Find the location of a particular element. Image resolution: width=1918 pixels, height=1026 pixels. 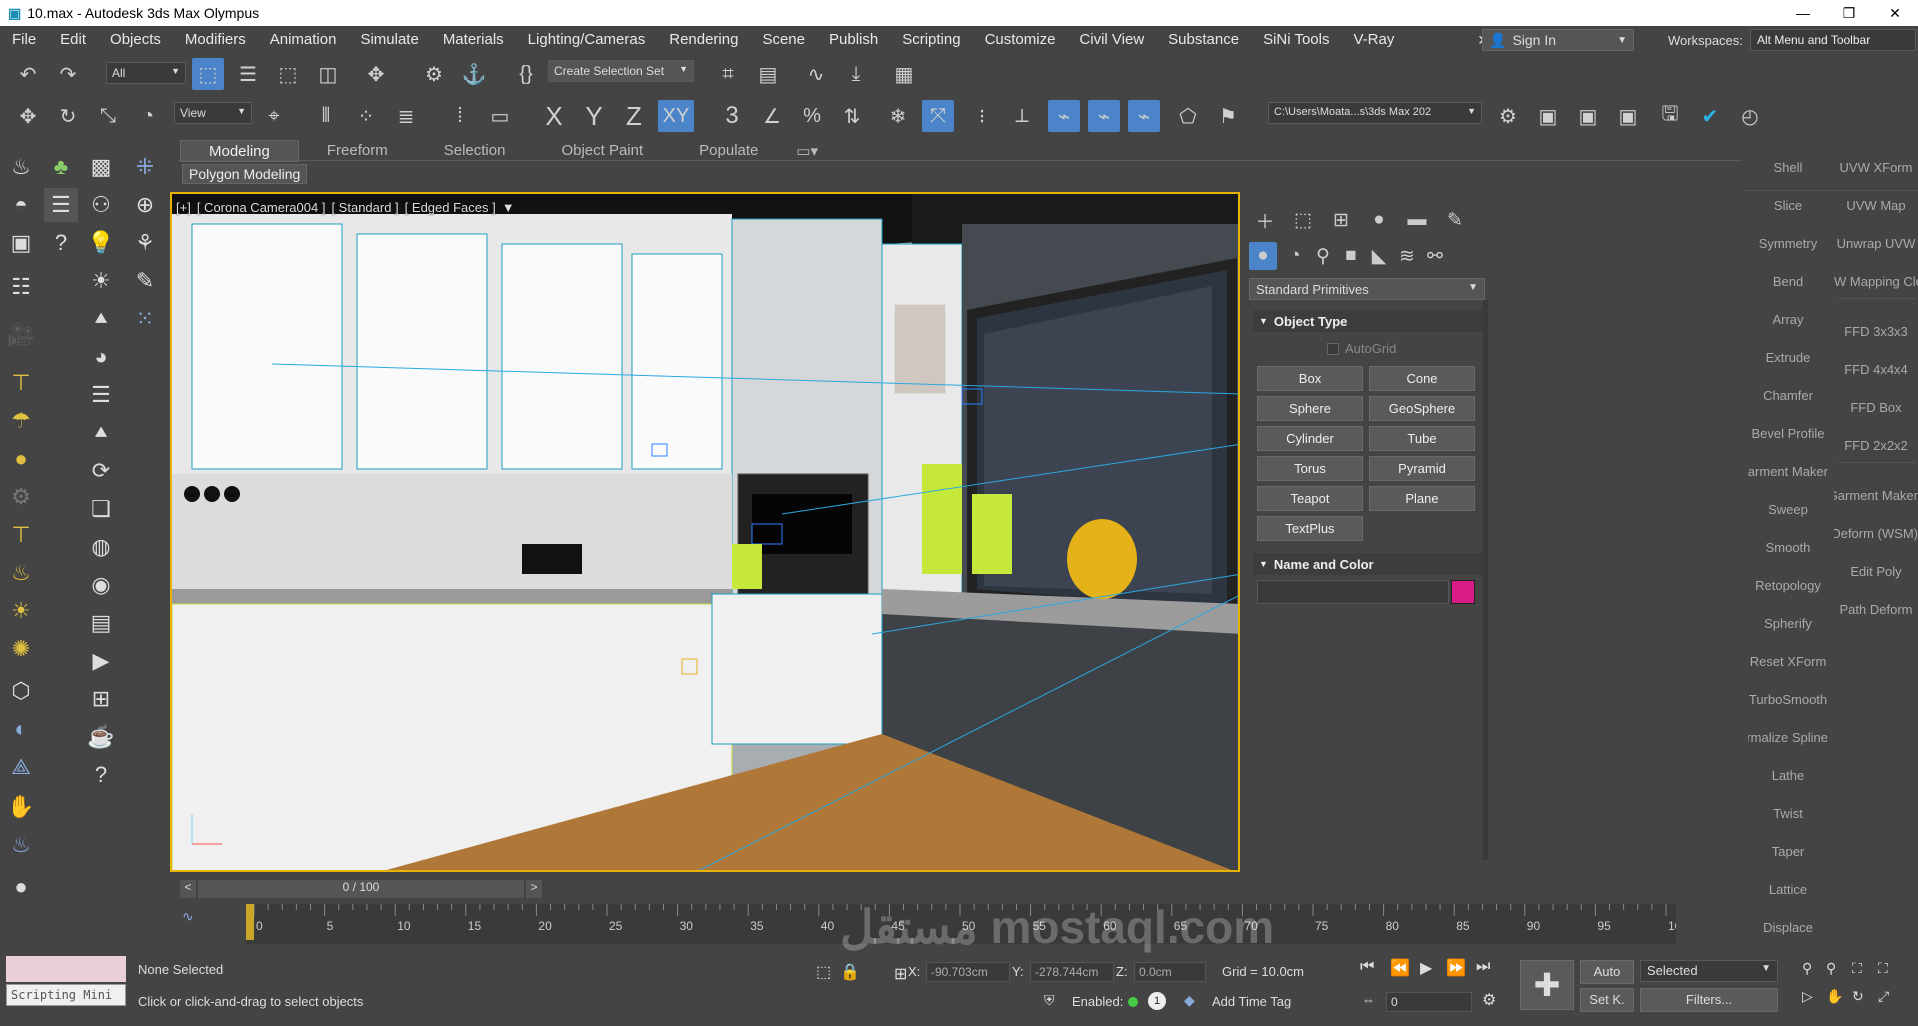

spot-light-icon: ⊤ is located at coordinates (21, 383).